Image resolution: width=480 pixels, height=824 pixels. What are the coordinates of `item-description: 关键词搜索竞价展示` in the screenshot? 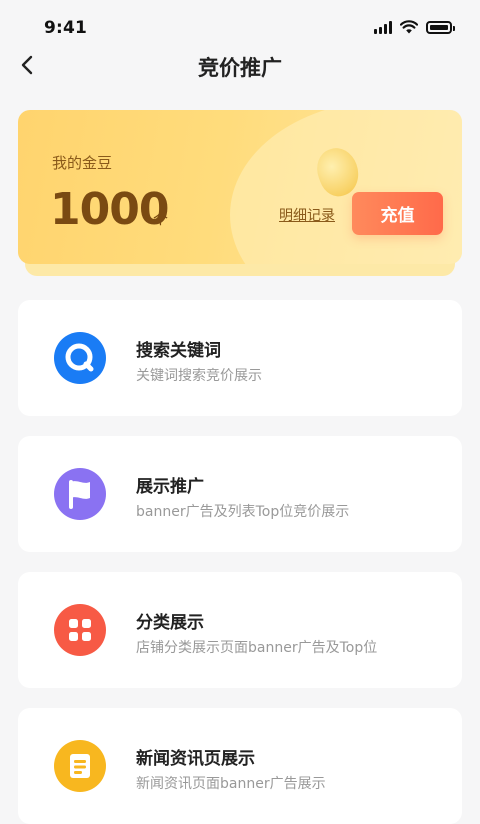 It's located at (199, 376).